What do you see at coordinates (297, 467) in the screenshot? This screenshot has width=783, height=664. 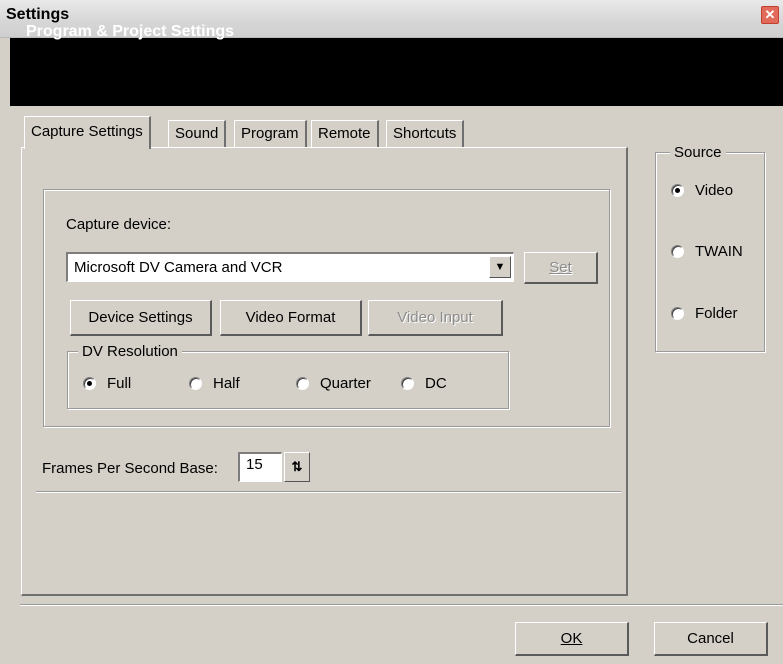 I see `spin-arrows-icon: ⇅` at bounding box center [297, 467].